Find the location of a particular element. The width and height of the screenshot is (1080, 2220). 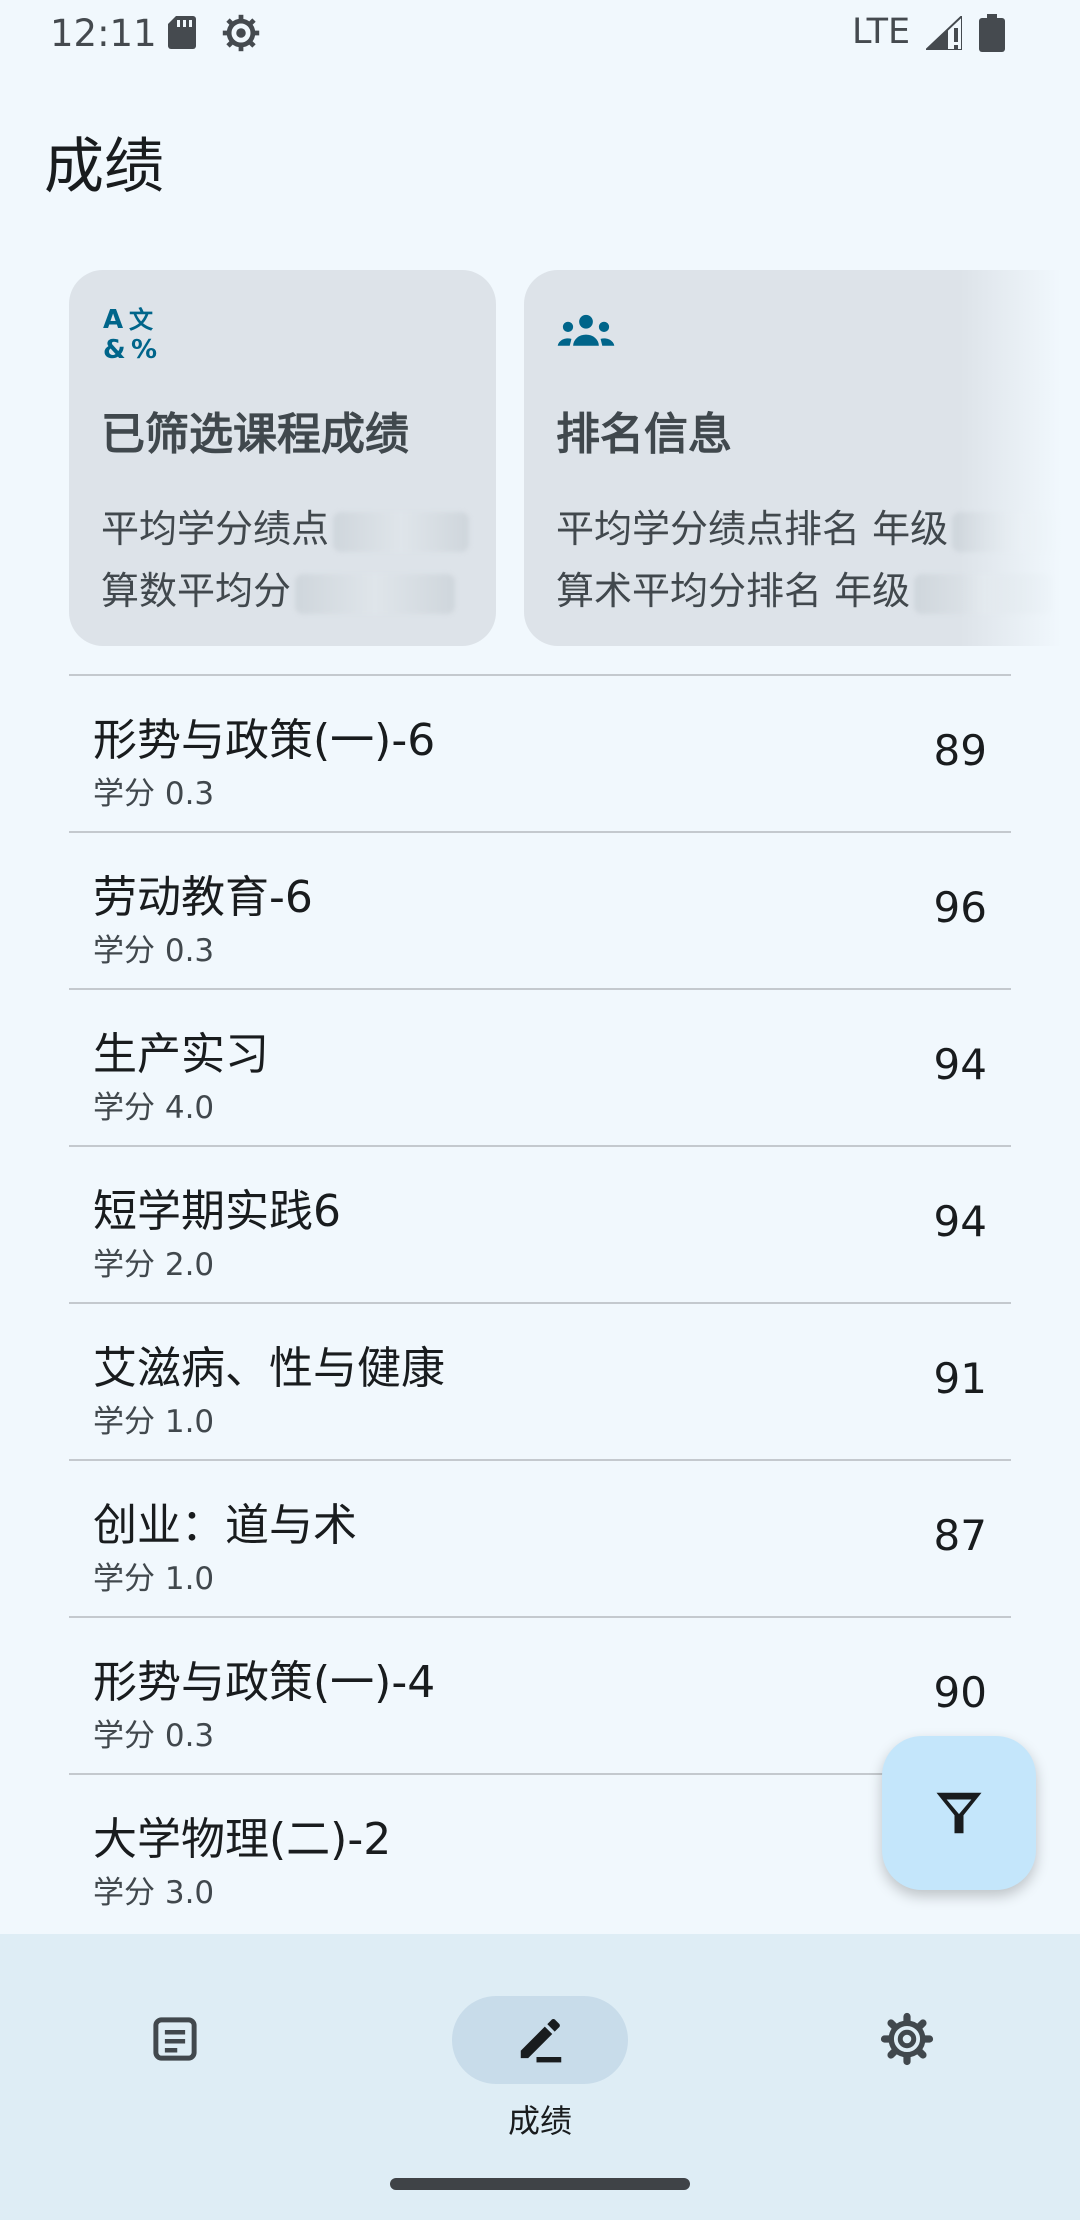

course-name: 大学物理(二)-2 is located at coordinates (242, 1839).